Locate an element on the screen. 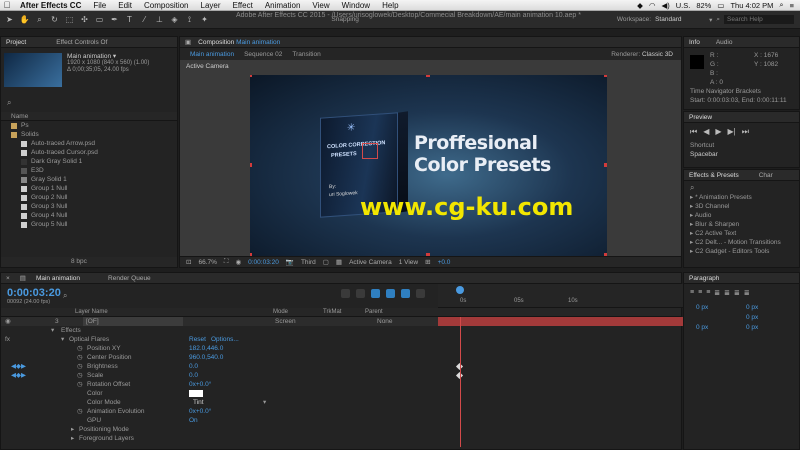  effect-reset: Reset is located at coordinates (197, 339).